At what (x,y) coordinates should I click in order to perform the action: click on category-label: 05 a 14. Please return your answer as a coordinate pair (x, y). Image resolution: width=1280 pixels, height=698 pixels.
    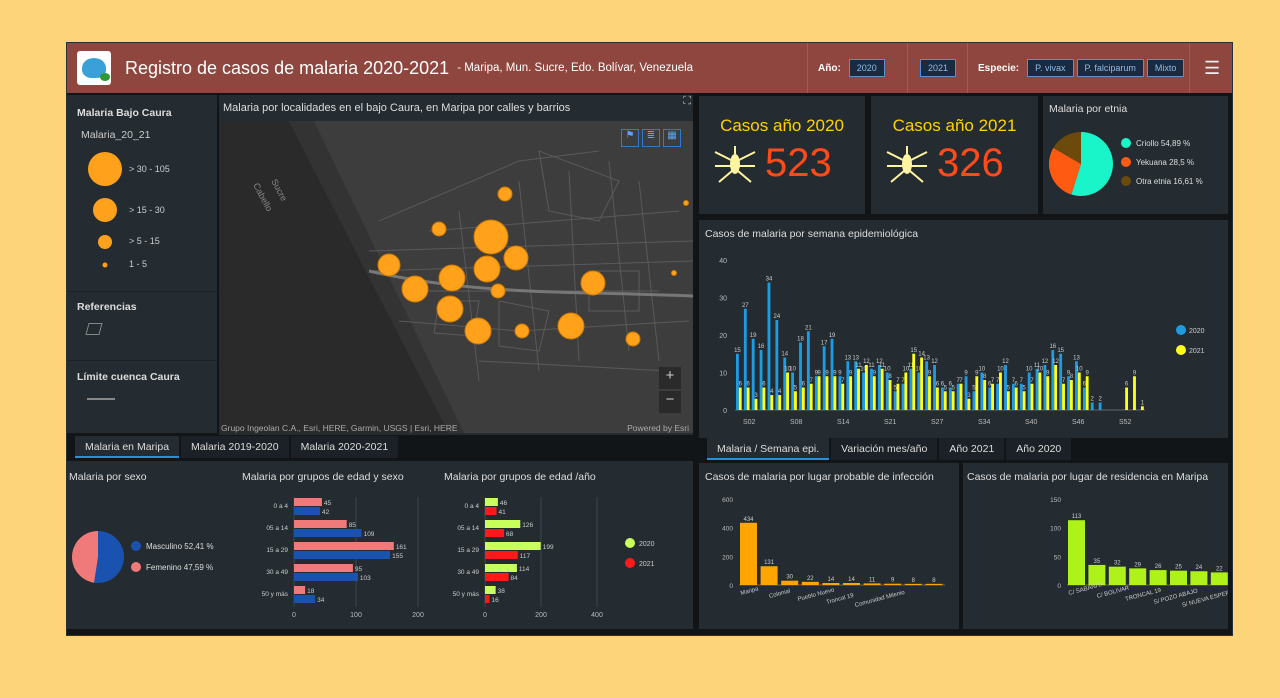
    Looking at the image, I should click on (277, 528).